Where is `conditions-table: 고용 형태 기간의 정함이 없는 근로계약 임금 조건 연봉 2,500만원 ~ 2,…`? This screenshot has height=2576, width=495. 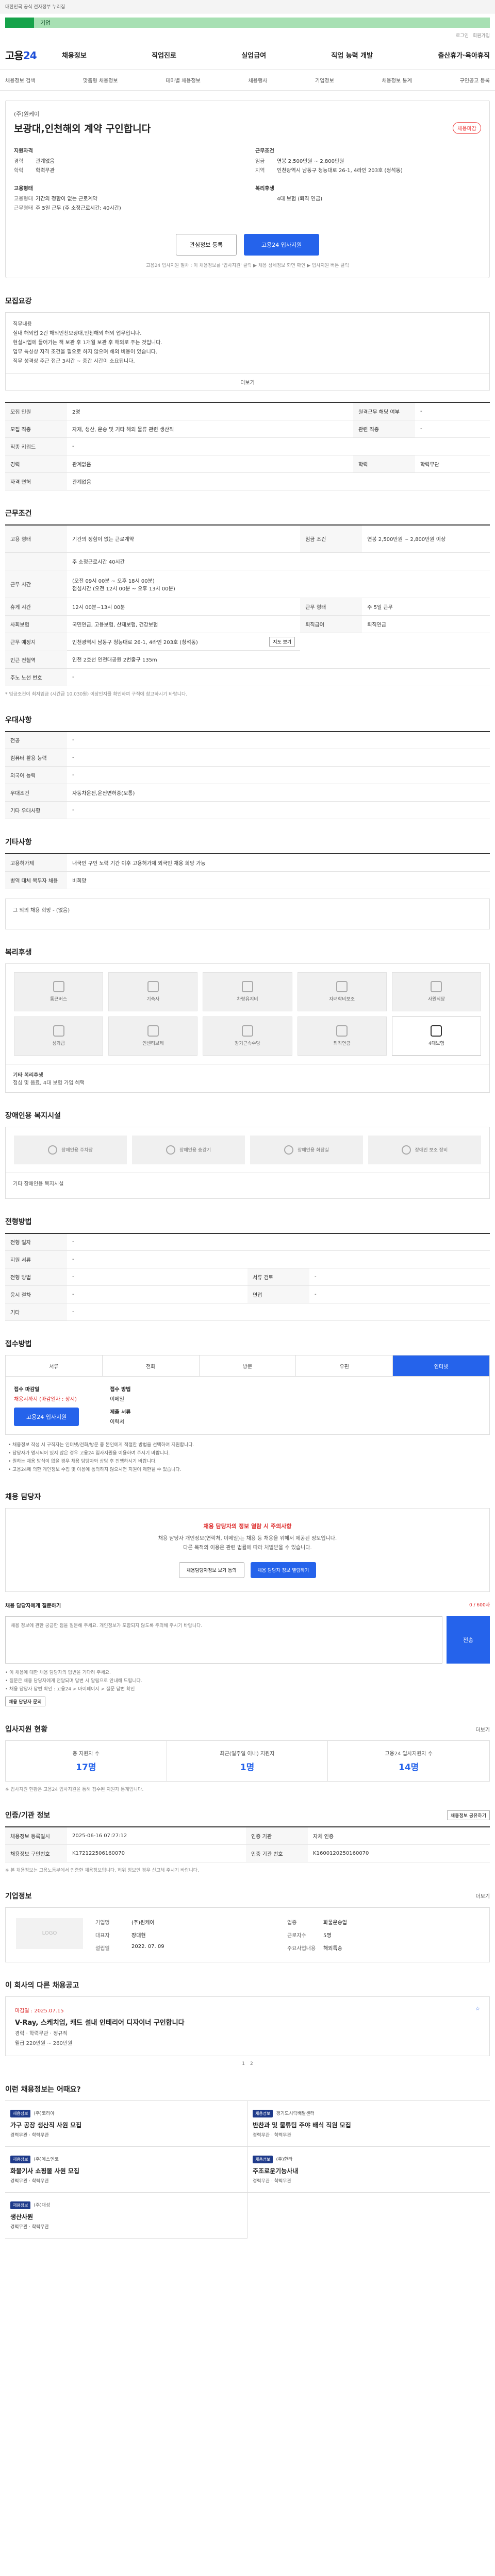 conditions-table: 고용 형태 기간의 정함이 없는 근로계약 임금 조건 연봉 2,500만원 ~ 2,… is located at coordinates (247, 605).